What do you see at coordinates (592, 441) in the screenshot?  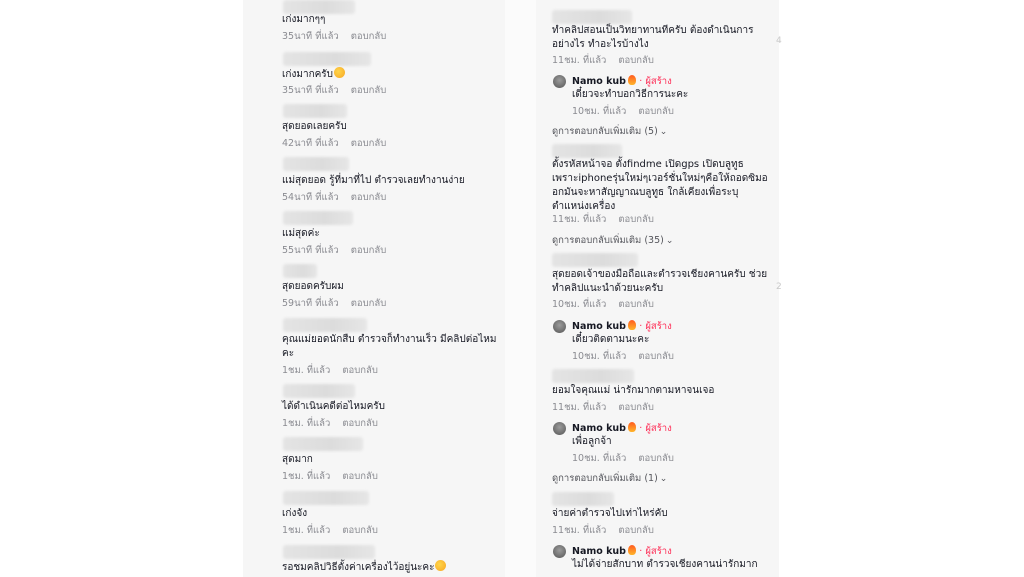 I see `creator-reply-text: เพื่อลูกจ้า` at bounding box center [592, 441].